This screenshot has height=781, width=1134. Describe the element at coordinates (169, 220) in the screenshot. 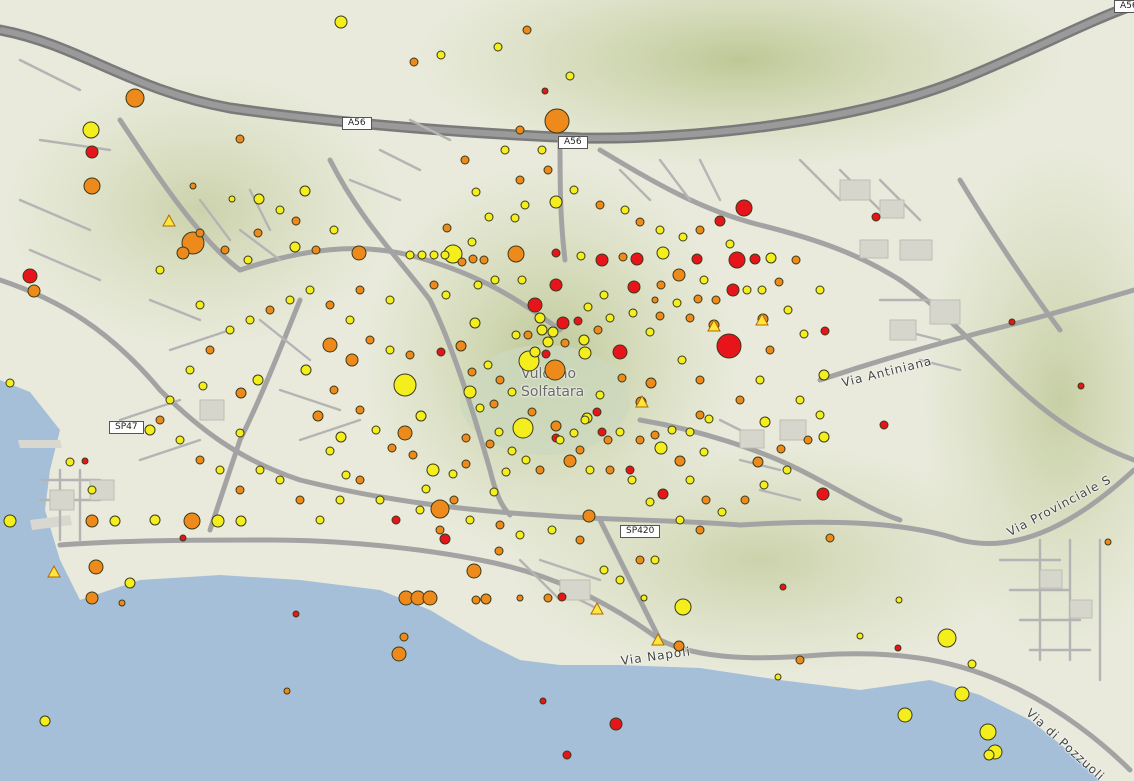

I see `monitoring-station-marker` at that location.